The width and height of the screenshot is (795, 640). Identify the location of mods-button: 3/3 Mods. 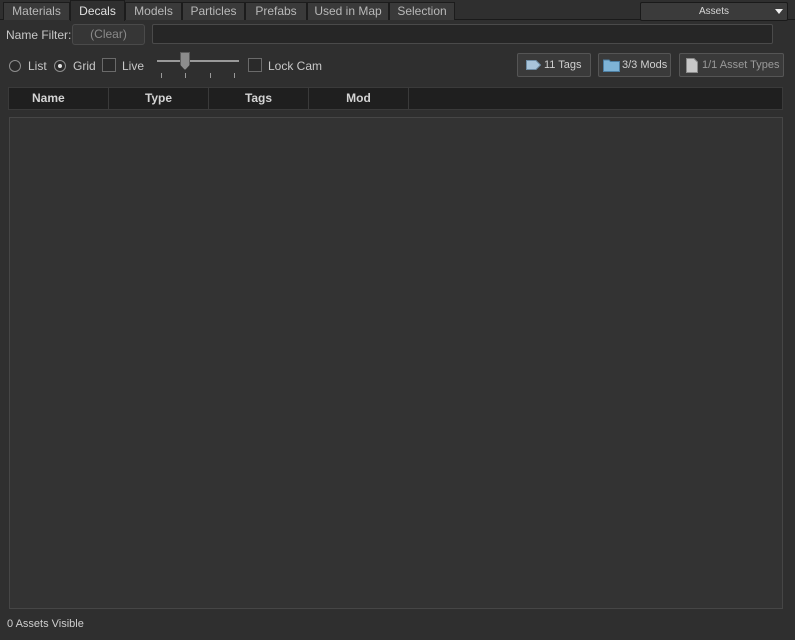
(634, 65).